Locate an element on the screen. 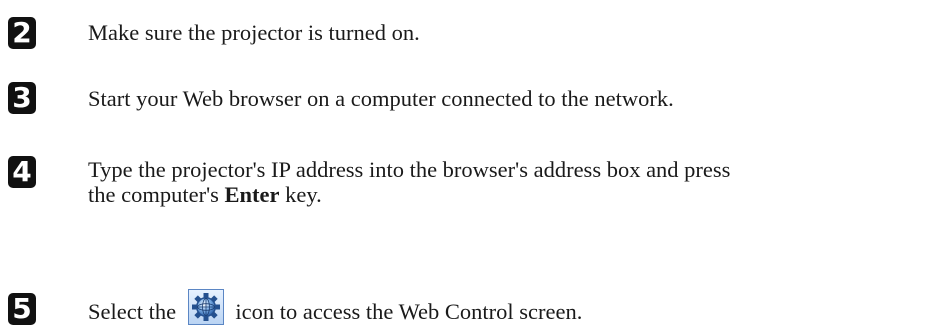 This screenshot has height=331, width=935. step-text-segment: Select the is located at coordinates (132, 311).